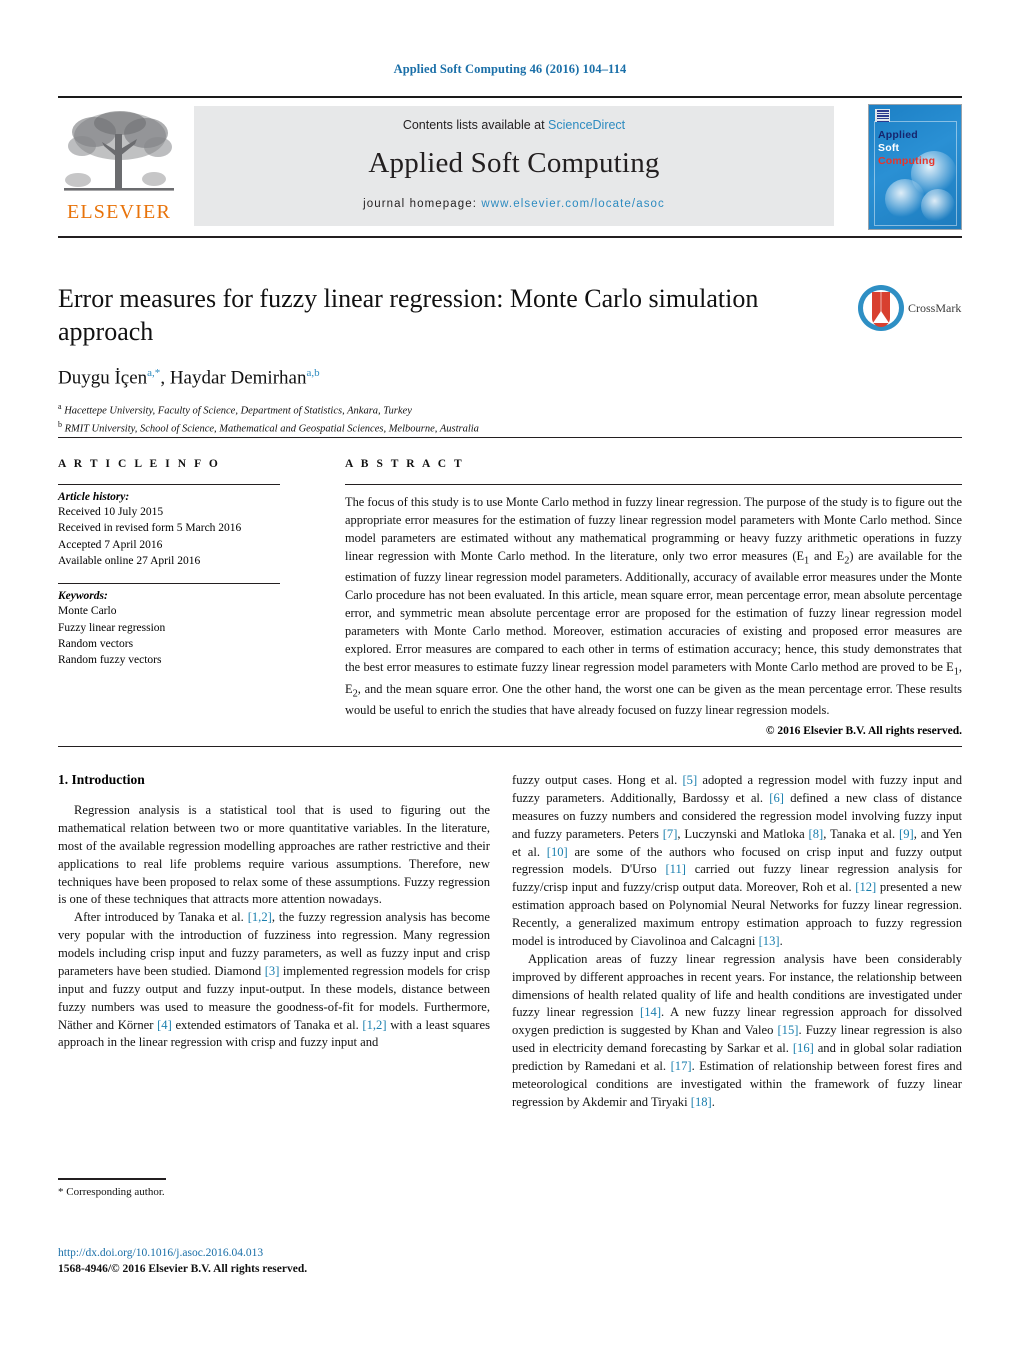 The height and width of the screenshot is (1351, 1020). I want to click on article-history-item: Received 10 July 2015, so click(111, 512).